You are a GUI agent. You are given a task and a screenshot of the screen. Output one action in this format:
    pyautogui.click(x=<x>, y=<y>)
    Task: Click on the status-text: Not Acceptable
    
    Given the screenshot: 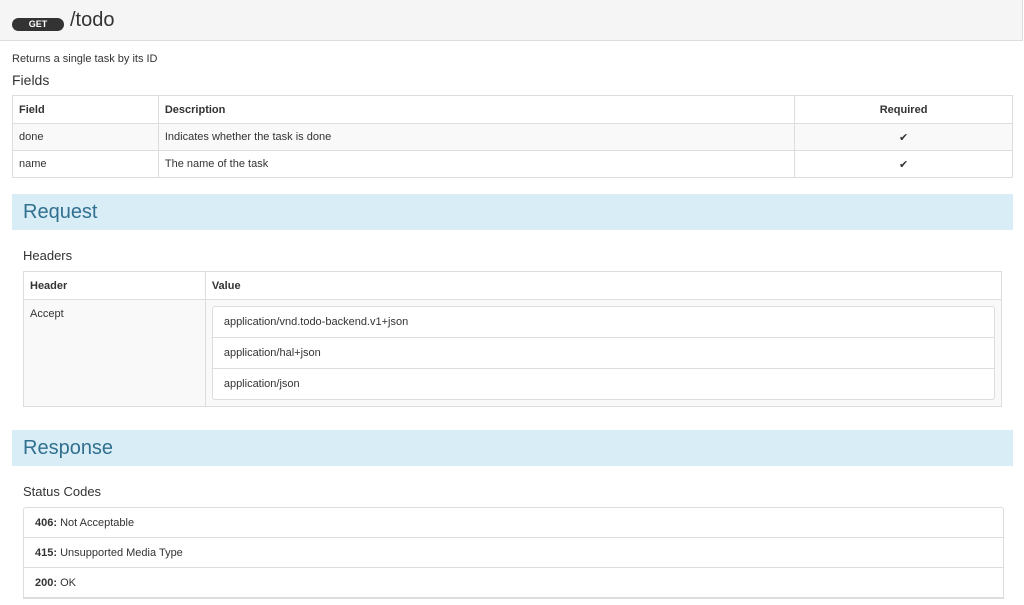 What is the action you would take?
    pyautogui.click(x=97, y=523)
    